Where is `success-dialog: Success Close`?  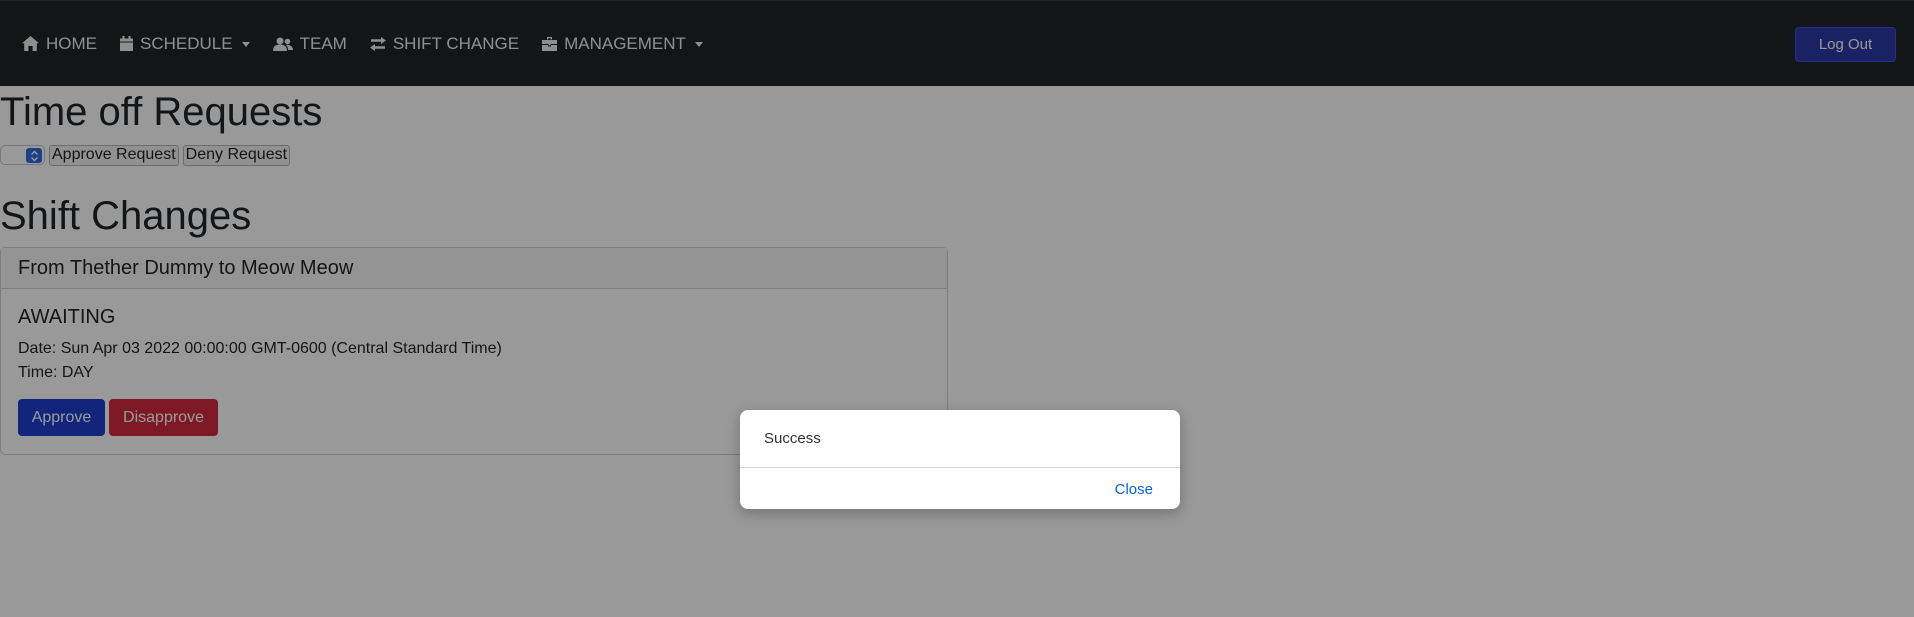 success-dialog: Success Close is located at coordinates (960, 459).